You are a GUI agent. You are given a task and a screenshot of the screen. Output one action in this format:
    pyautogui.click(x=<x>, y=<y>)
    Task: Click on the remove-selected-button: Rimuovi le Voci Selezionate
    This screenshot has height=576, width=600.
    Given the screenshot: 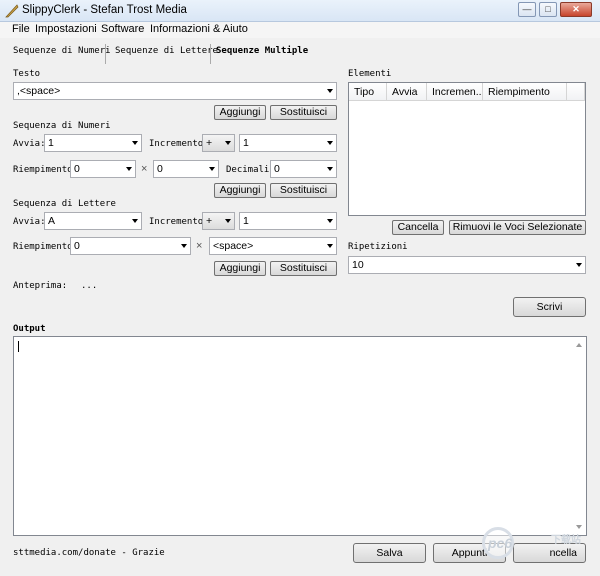 What is the action you would take?
    pyautogui.click(x=517, y=227)
    